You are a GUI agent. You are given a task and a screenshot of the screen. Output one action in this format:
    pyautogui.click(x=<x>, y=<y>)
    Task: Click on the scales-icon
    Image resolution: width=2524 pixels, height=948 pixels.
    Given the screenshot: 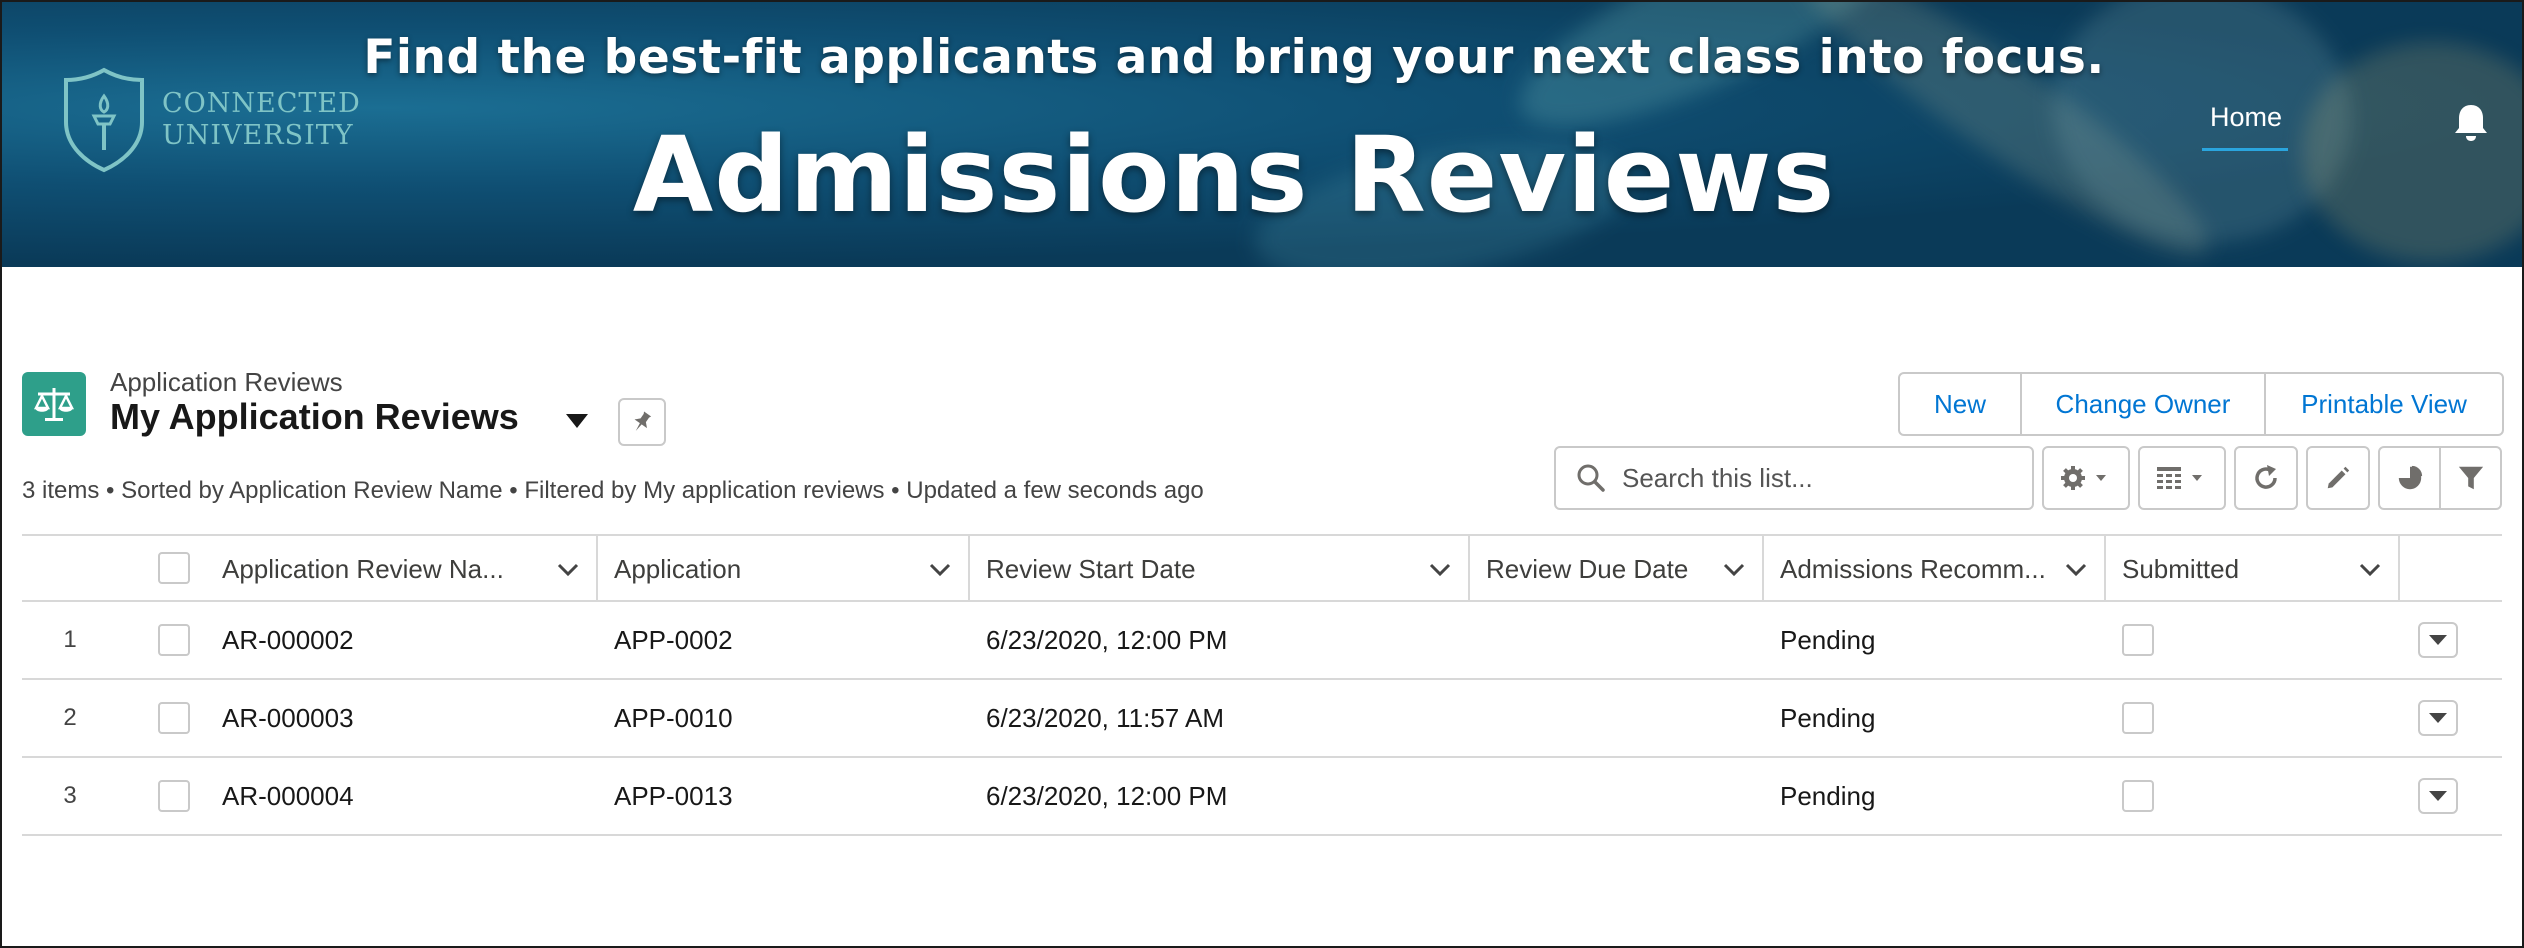 What is the action you would take?
    pyautogui.click(x=54, y=404)
    